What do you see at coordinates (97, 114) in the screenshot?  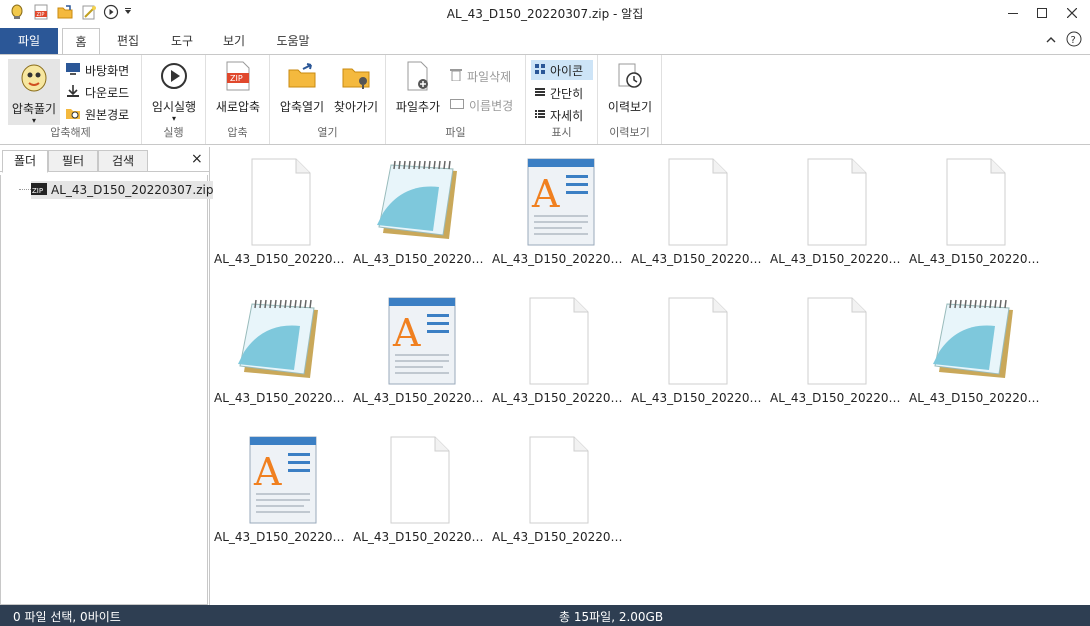 I see `extract-original-path-button: 원본경로` at bounding box center [97, 114].